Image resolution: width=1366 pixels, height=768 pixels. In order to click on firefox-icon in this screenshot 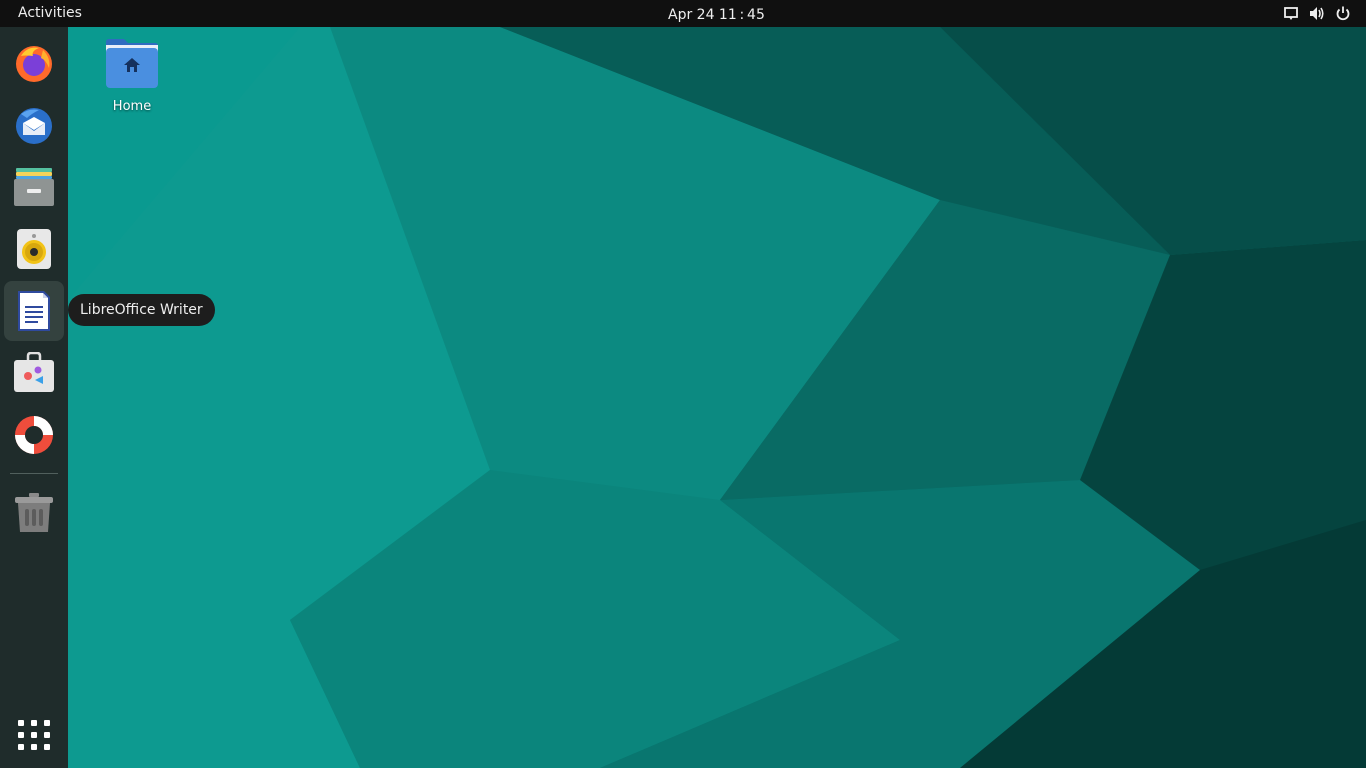, I will do `click(34, 64)`.